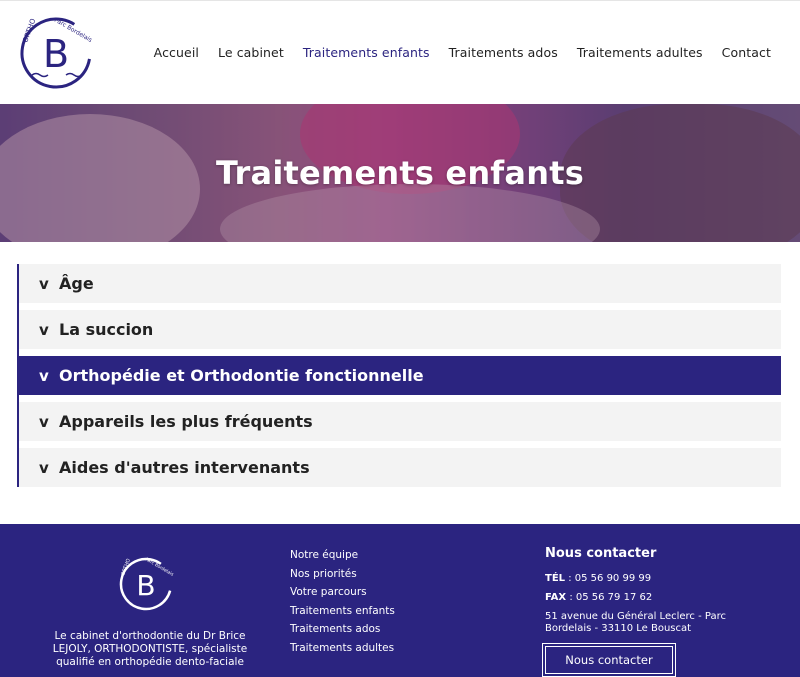 This screenshot has height=677, width=800. Describe the element at coordinates (400, 329) in the screenshot. I see `accordion-item-succion: v La succion` at that location.